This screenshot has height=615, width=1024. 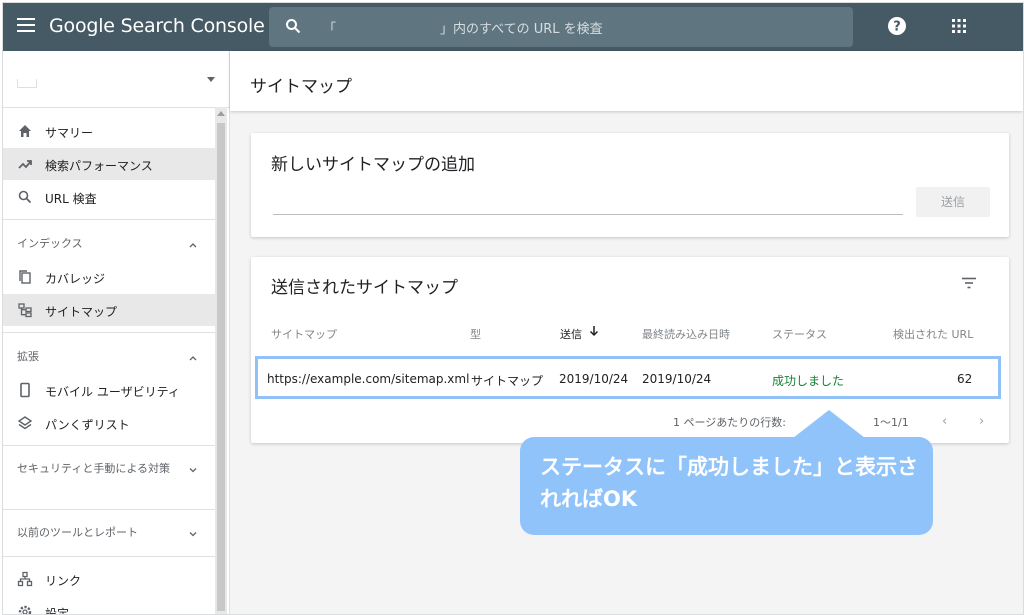 I want to click on sidebar-item-links: リンク, so click(x=109, y=579).